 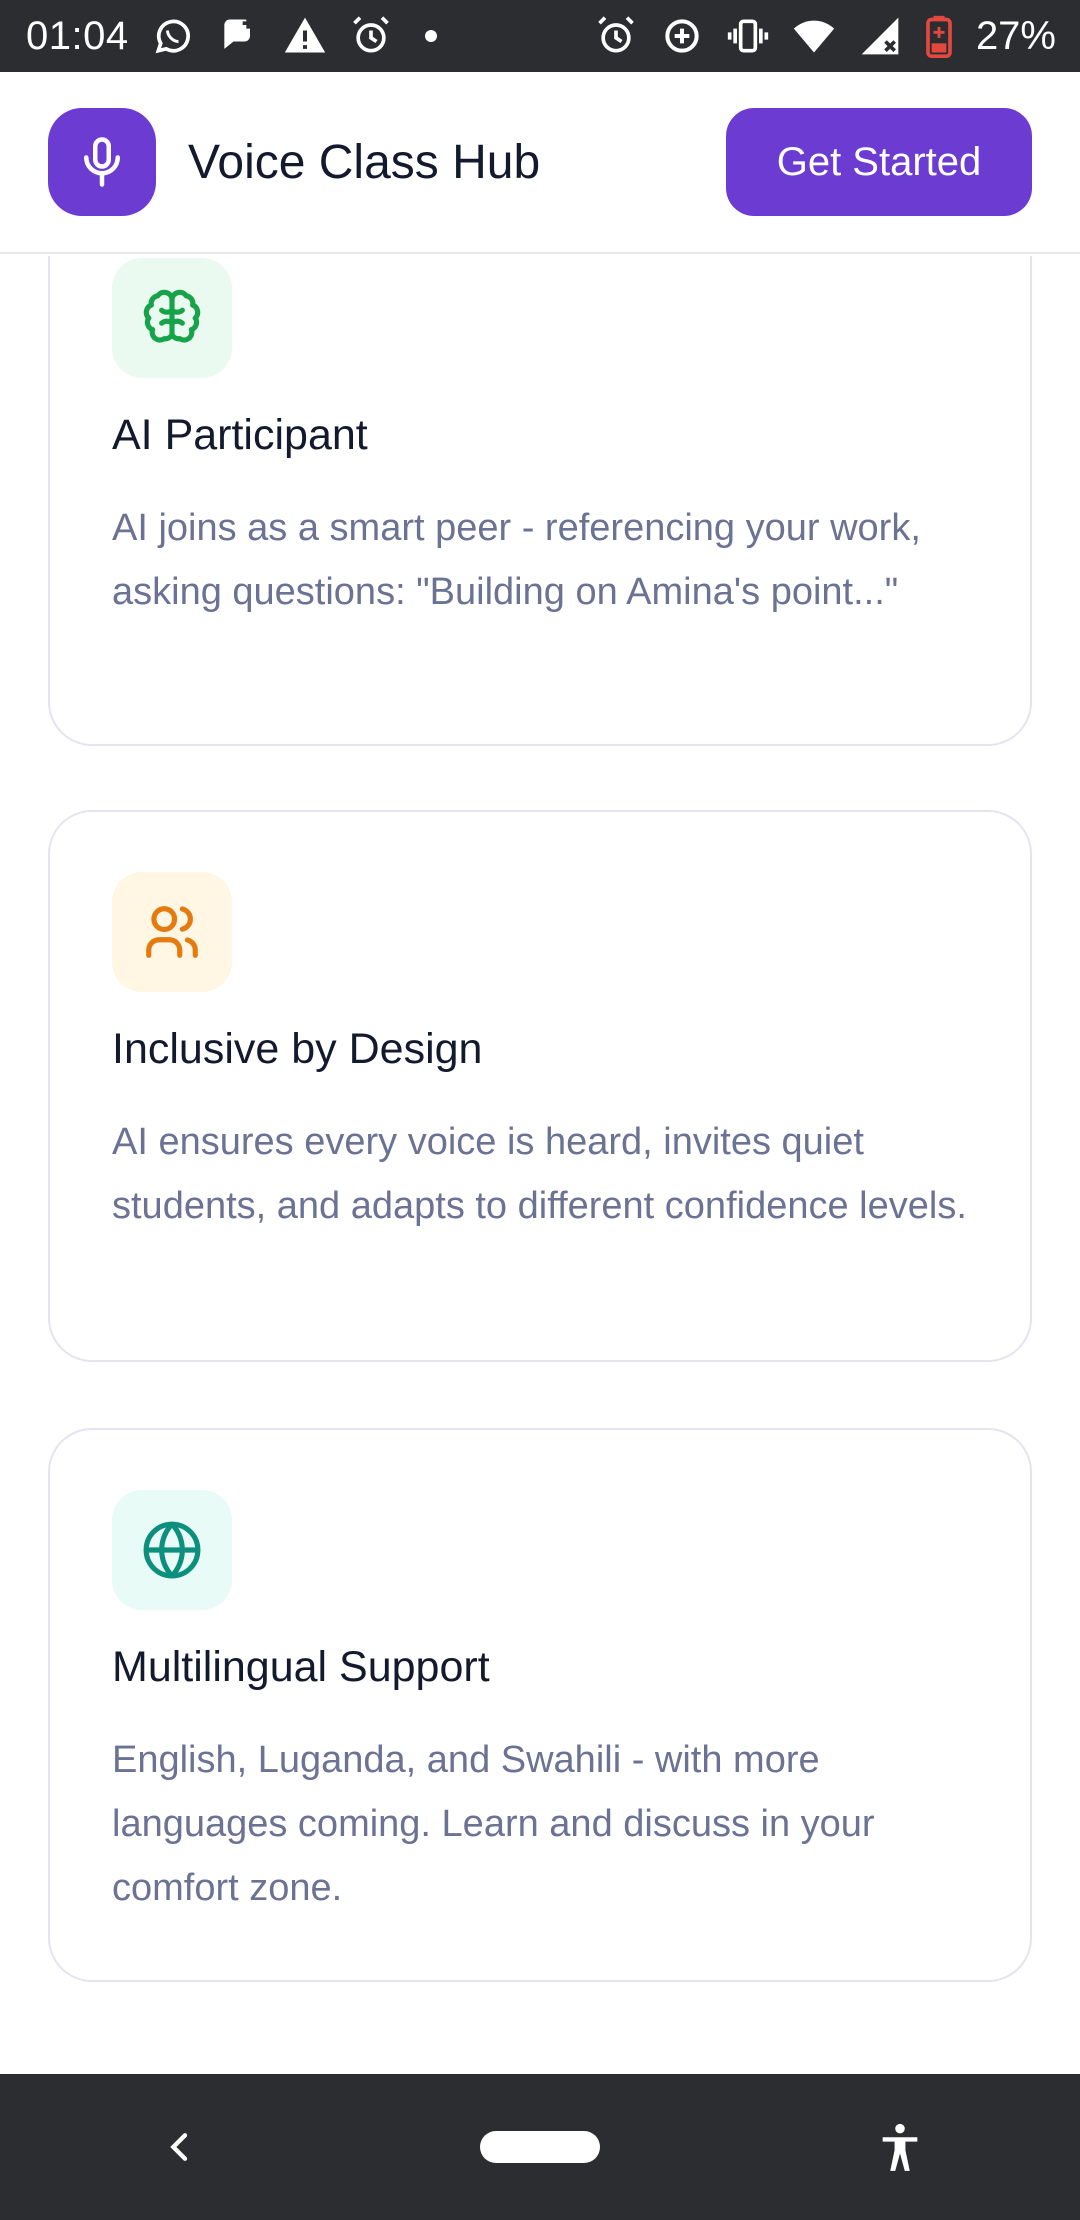 I want to click on chevron-left-icon, so click(x=179, y=2147).